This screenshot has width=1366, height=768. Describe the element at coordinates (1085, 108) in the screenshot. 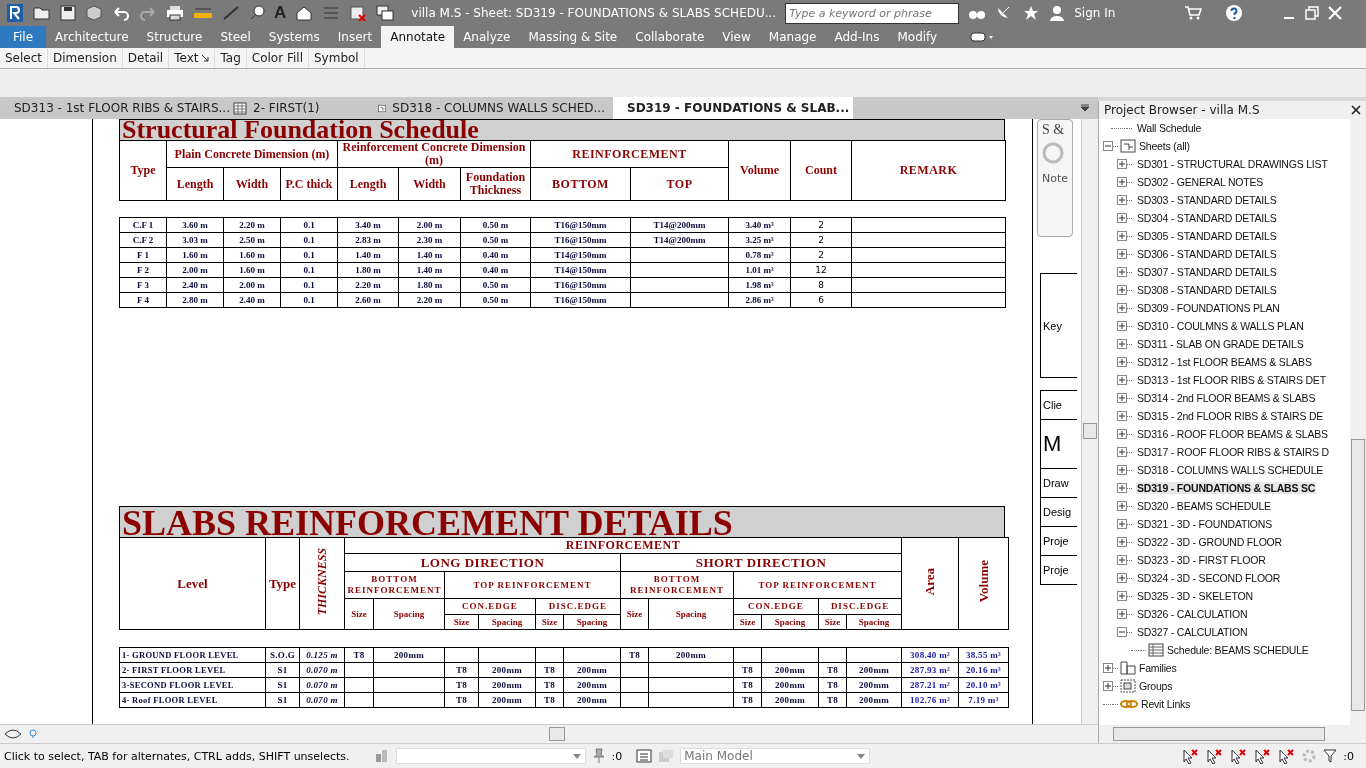

I see `tab-list-icon` at that location.